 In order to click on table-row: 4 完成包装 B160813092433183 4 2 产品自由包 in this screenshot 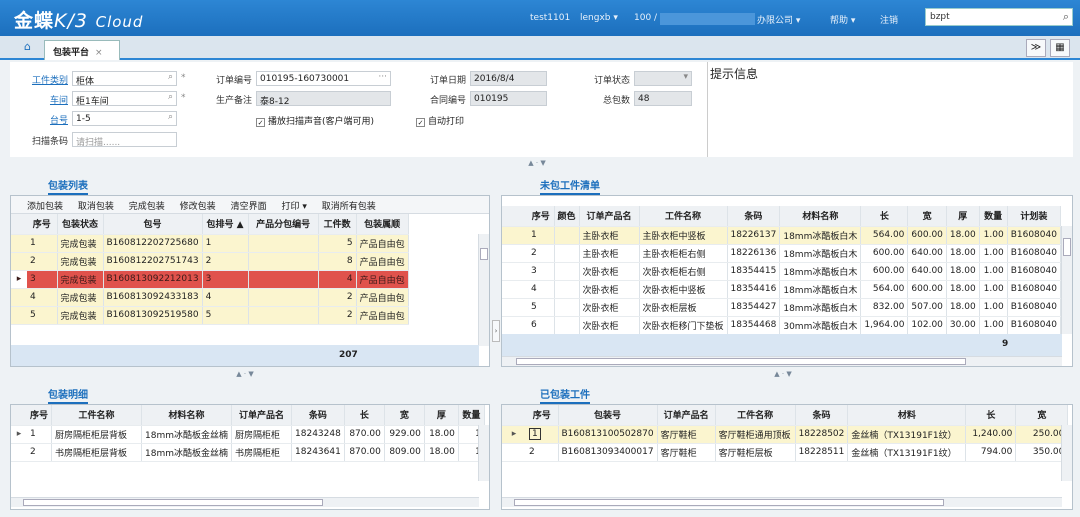, I will do `click(210, 297)`.